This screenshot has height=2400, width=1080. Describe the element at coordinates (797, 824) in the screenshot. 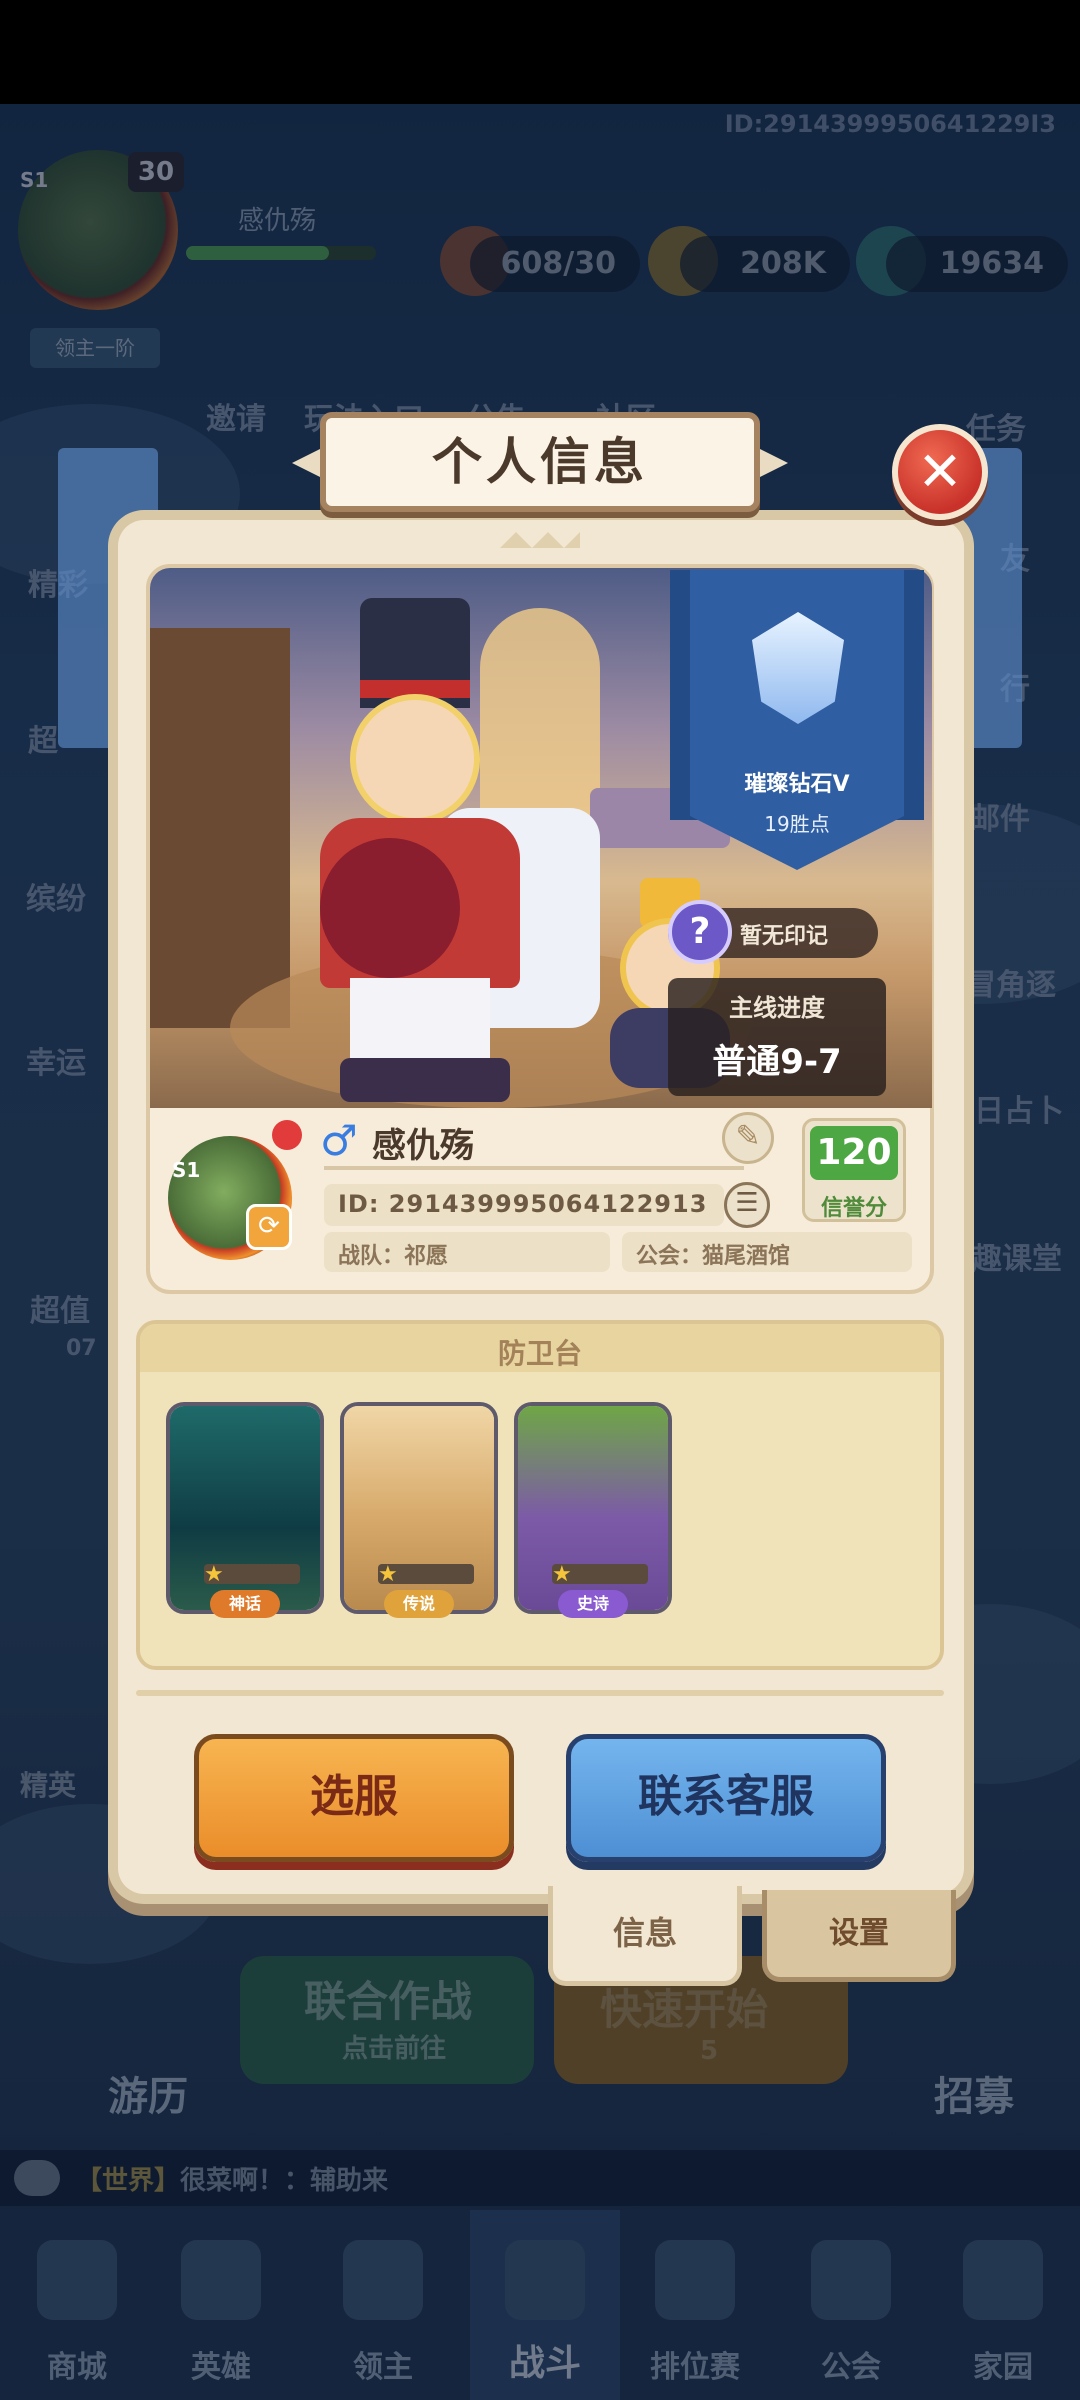

I see `rank-points: 19胜点` at that location.